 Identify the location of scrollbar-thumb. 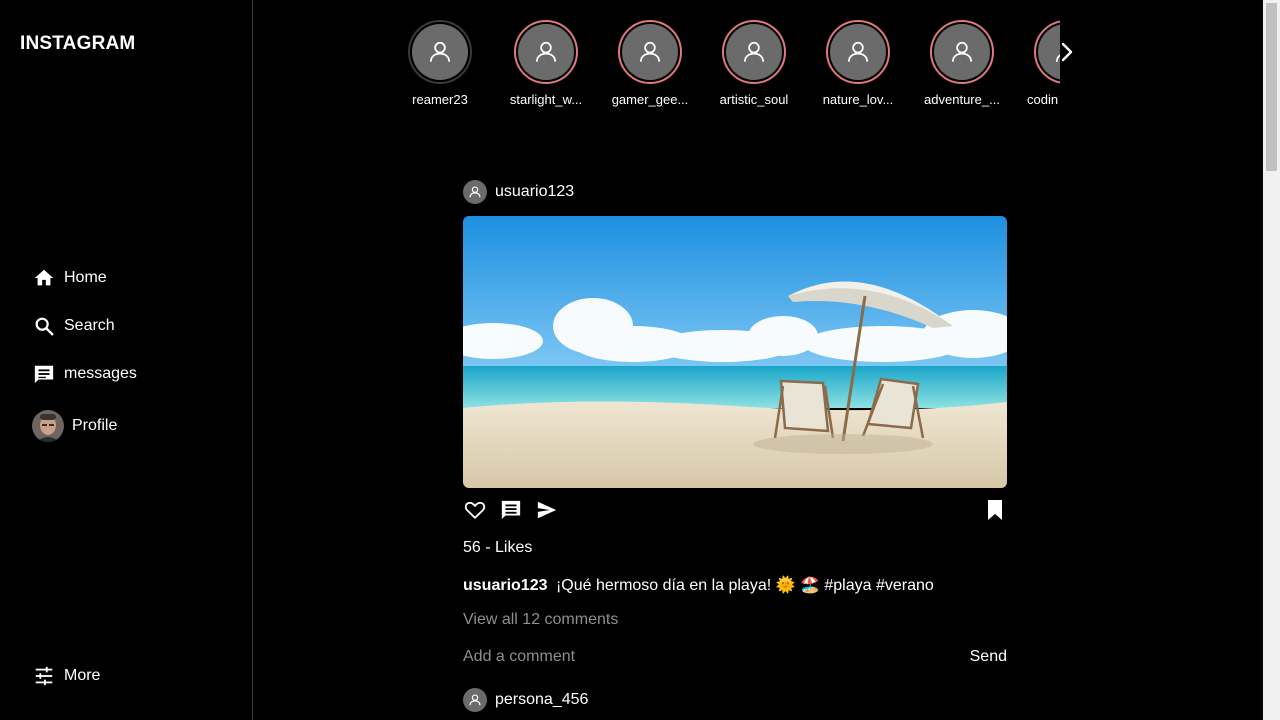
(1271, 87).